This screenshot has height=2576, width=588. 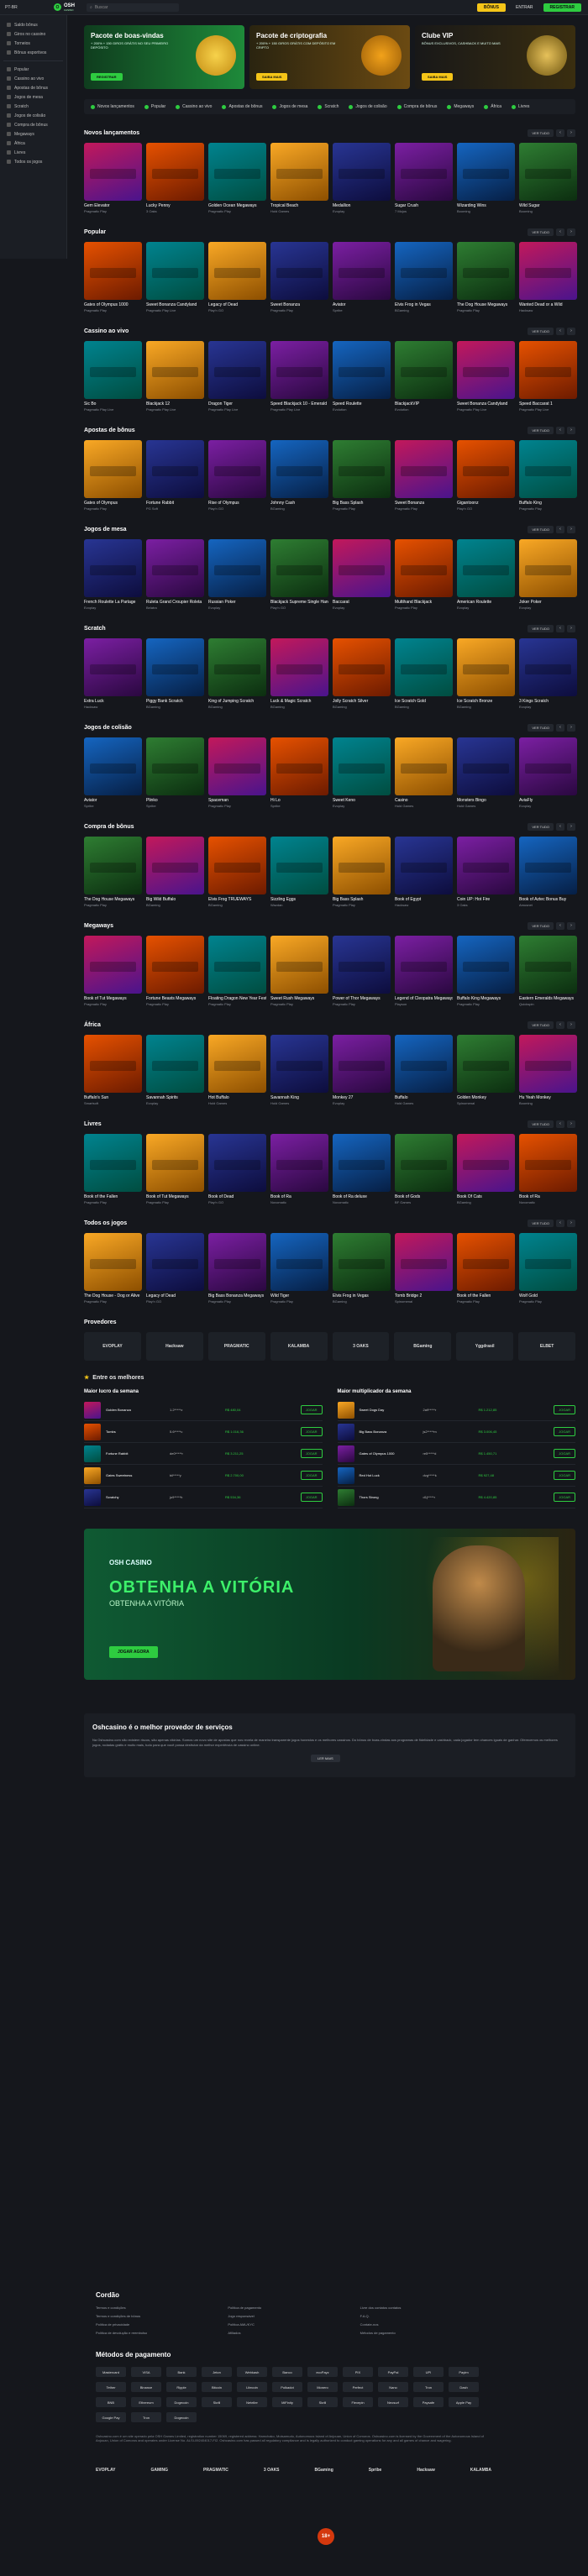 I want to click on game-tile: BlackjackVIP Evolution, so click(x=424, y=376).